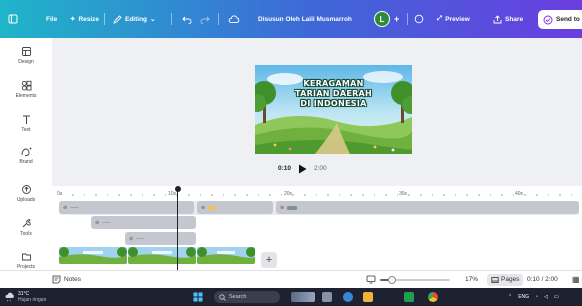 The image size is (582, 306). Describe the element at coordinates (333, 109) in the screenshot. I see `slide-canvas: KERAGAMAN TARIAN DAERAH DI INDONESIA` at that location.